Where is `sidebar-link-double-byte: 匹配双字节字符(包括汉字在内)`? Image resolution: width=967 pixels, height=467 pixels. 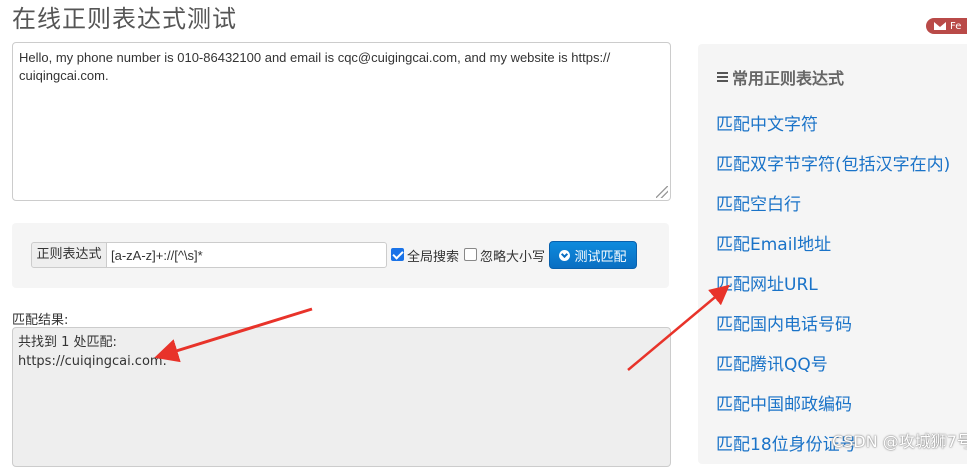 sidebar-link-double-byte: 匹配双字节字符(包括汉字在内) is located at coordinates (833, 162).